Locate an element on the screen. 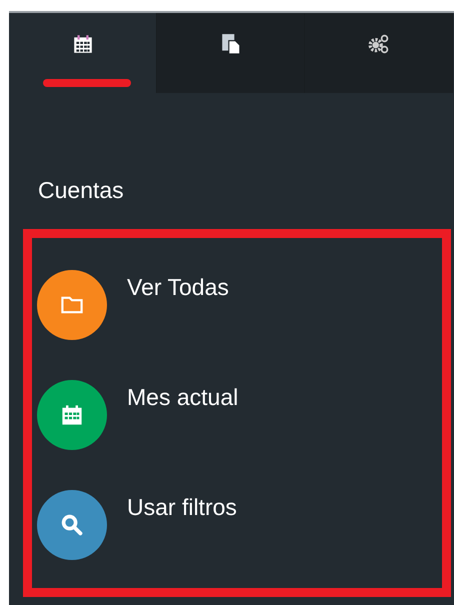 This screenshot has width=454, height=605. sidebar-tab is located at coordinates (231, 53).